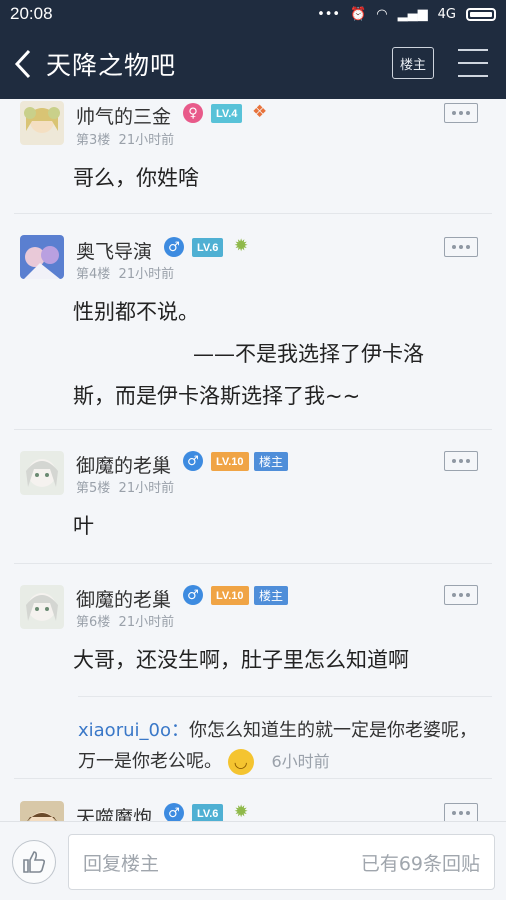  I want to click on level-badge: LV.4, so click(227, 113).